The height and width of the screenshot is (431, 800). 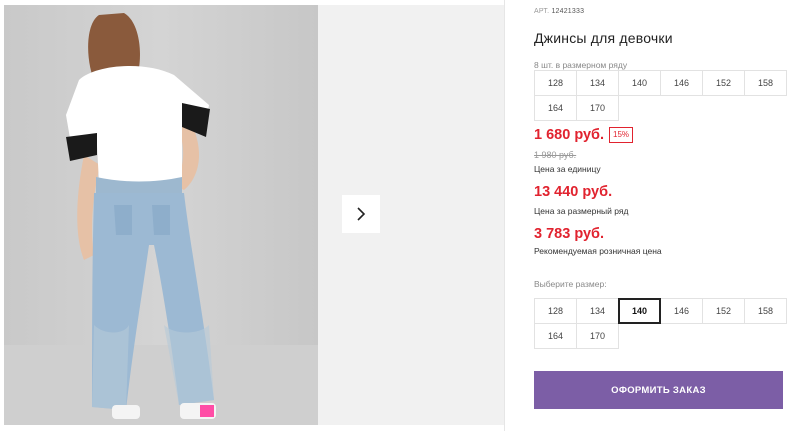 I want to click on rrp-price-label: Рекомендуемая розничная цена, so click(x=598, y=251).